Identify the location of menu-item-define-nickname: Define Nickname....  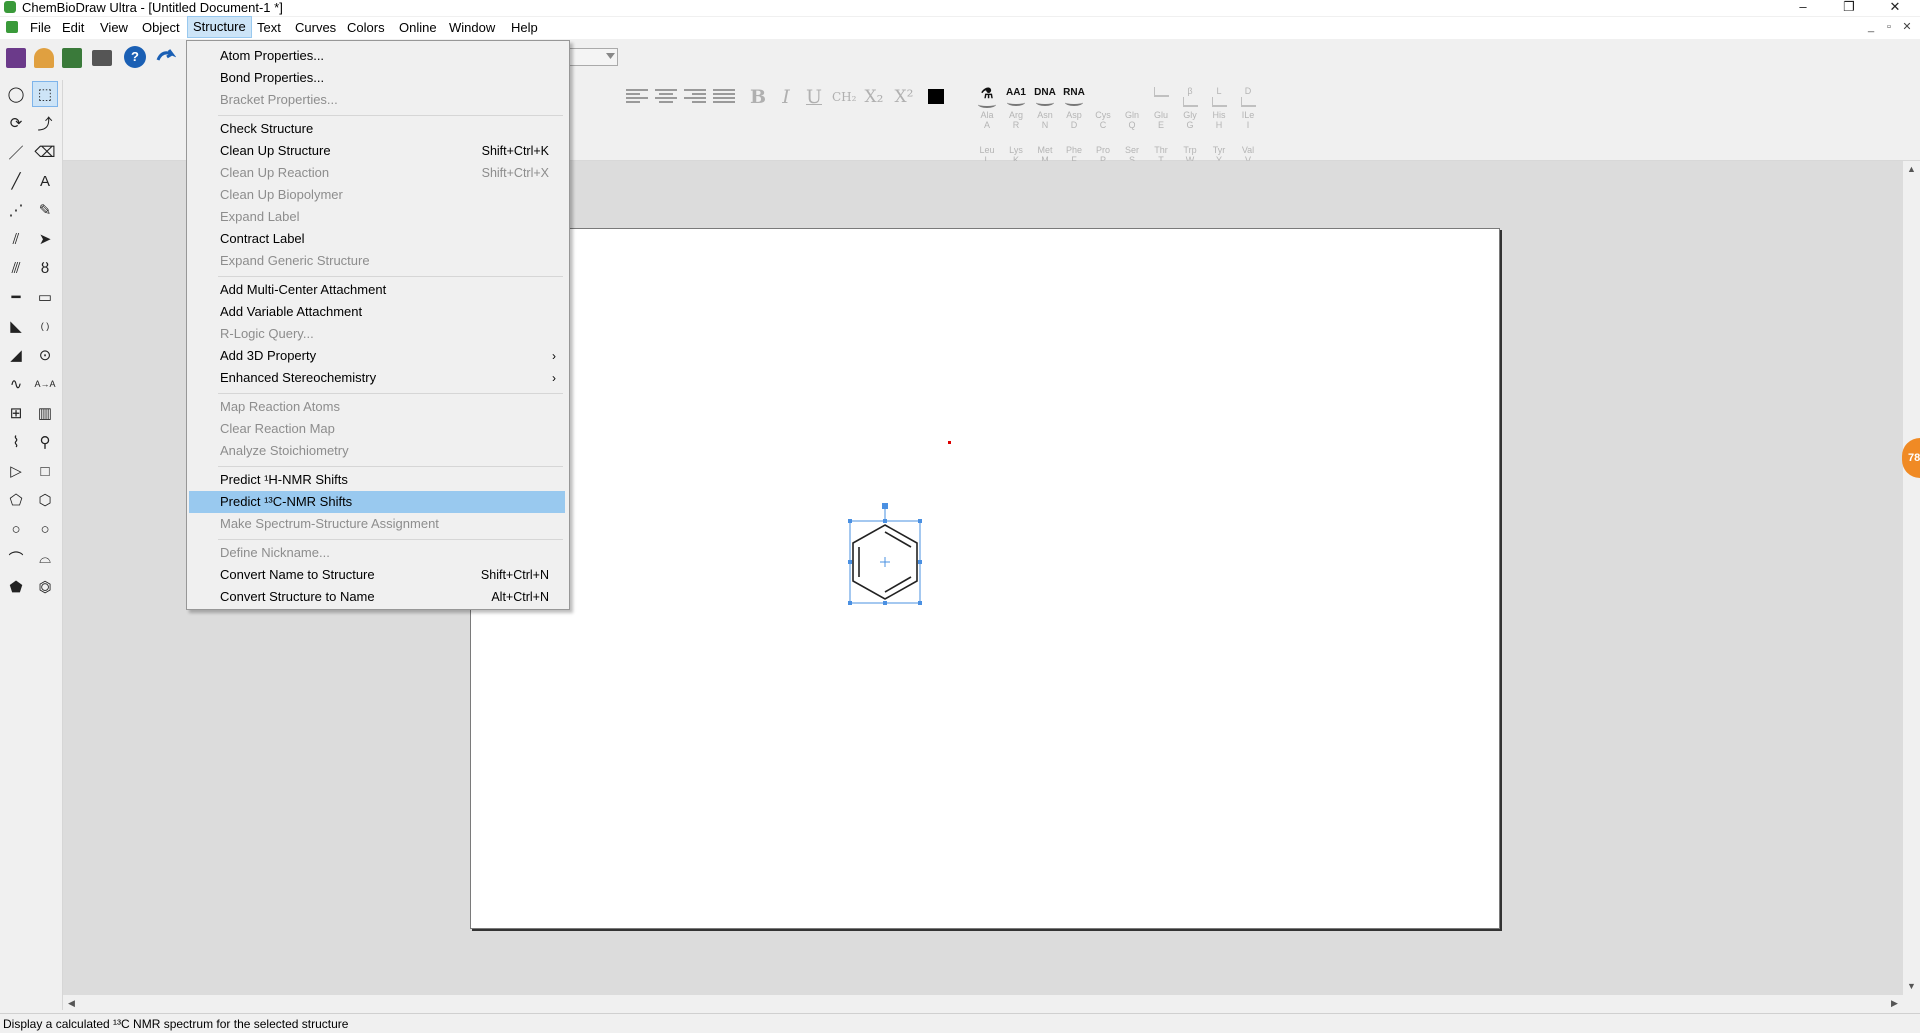
(377, 553).